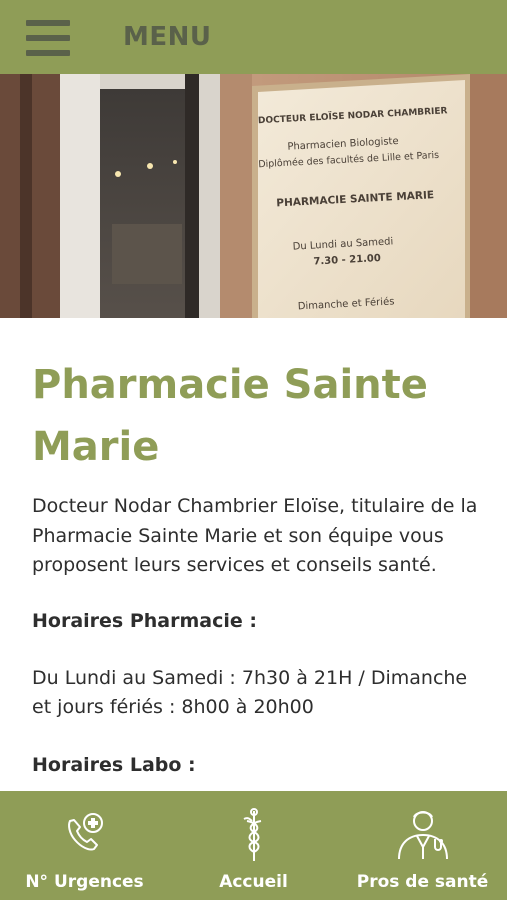  I want to click on page-title: Pharmacie Sainte Marie, so click(230, 416).